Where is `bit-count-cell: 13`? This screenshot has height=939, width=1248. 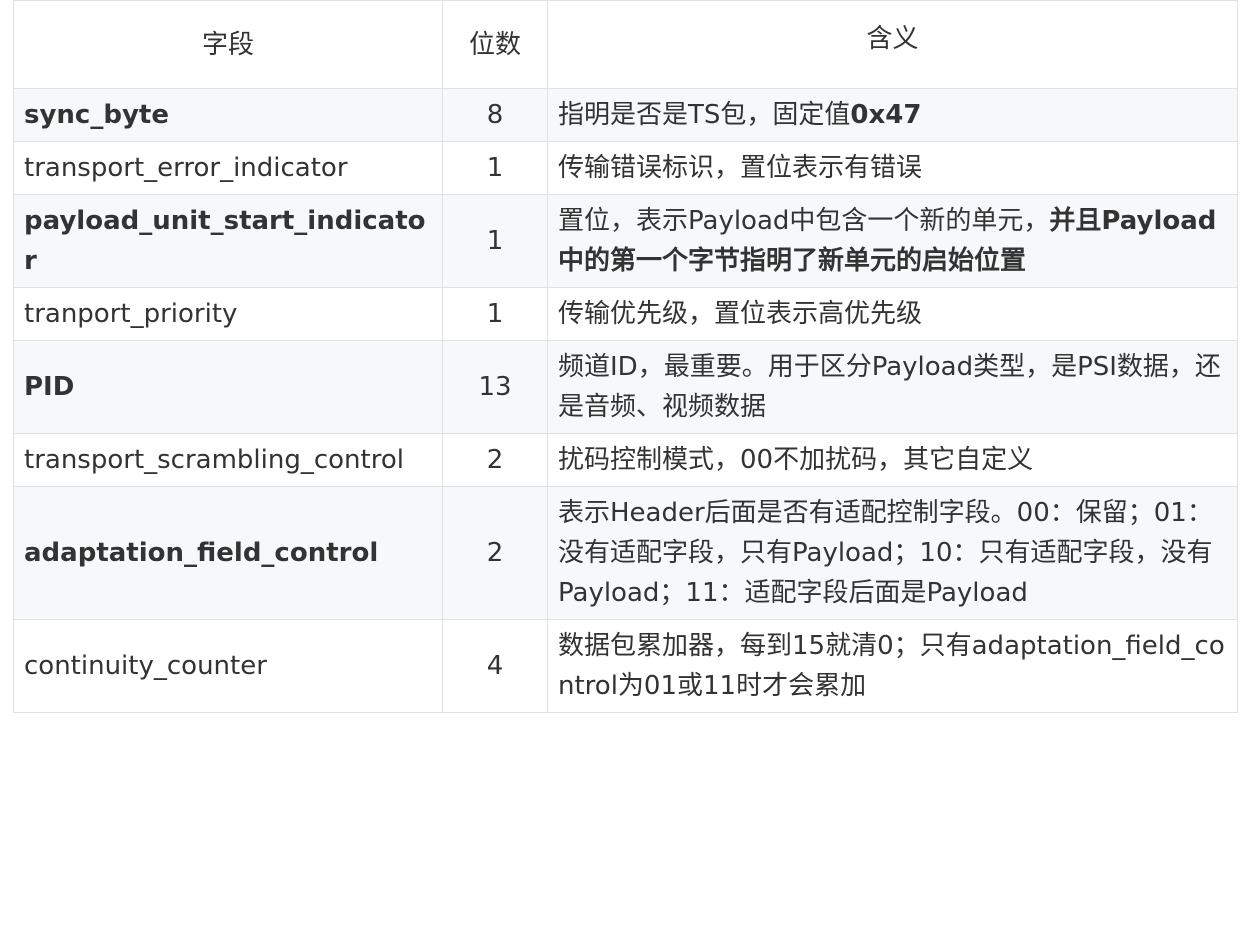
bit-count-cell: 13 is located at coordinates (495, 387).